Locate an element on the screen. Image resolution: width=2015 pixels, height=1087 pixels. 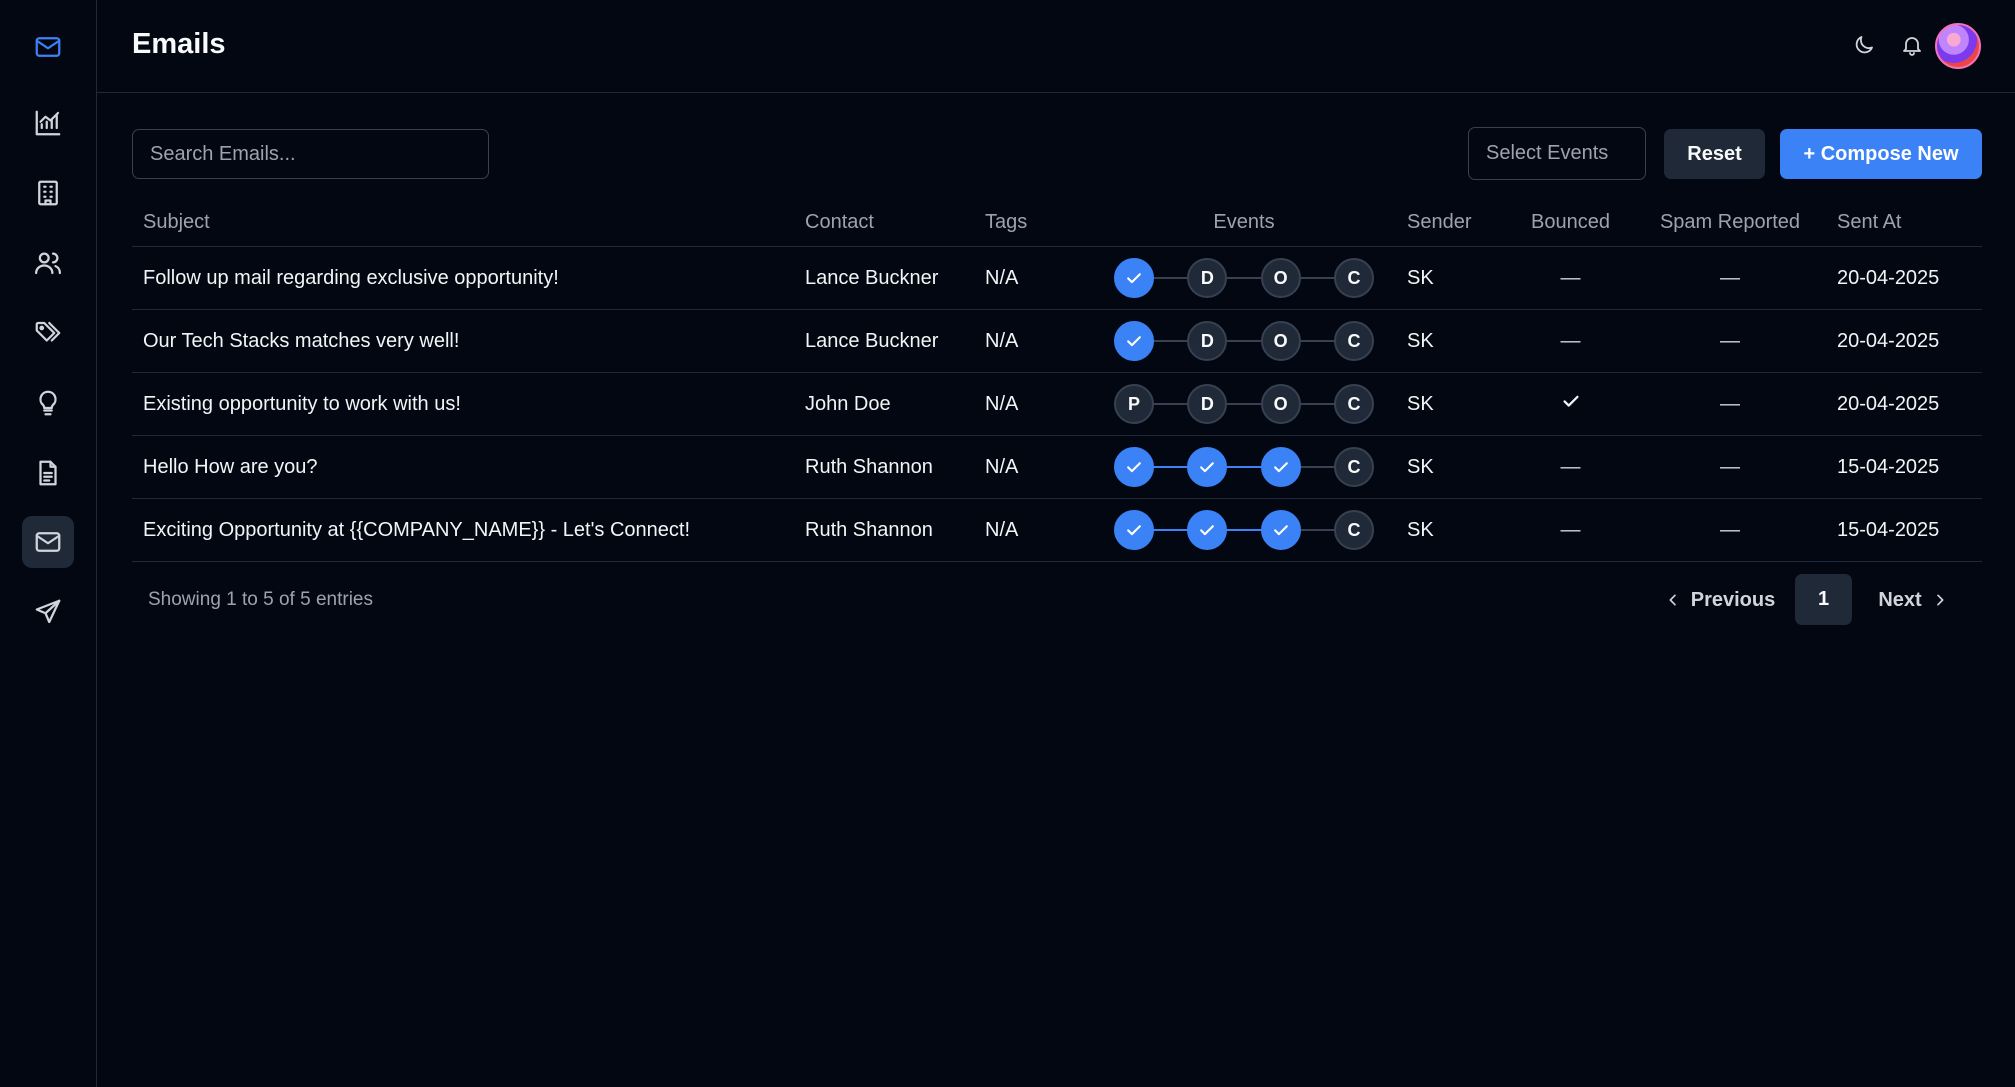
sidebar-item-analytics is located at coordinates (48, 123).